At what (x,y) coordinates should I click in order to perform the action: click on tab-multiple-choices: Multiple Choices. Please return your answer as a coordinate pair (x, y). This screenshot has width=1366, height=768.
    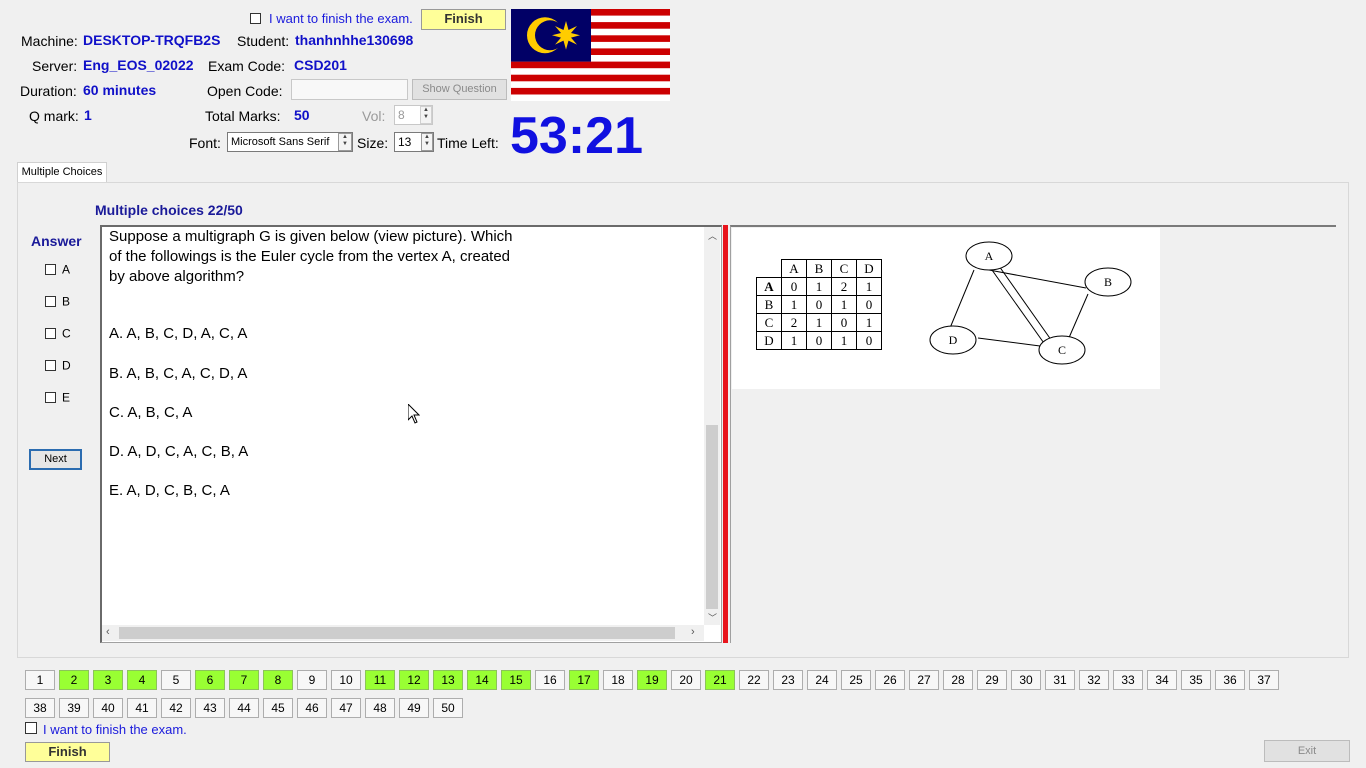
    Looking at the image, I should click on (62, 172).